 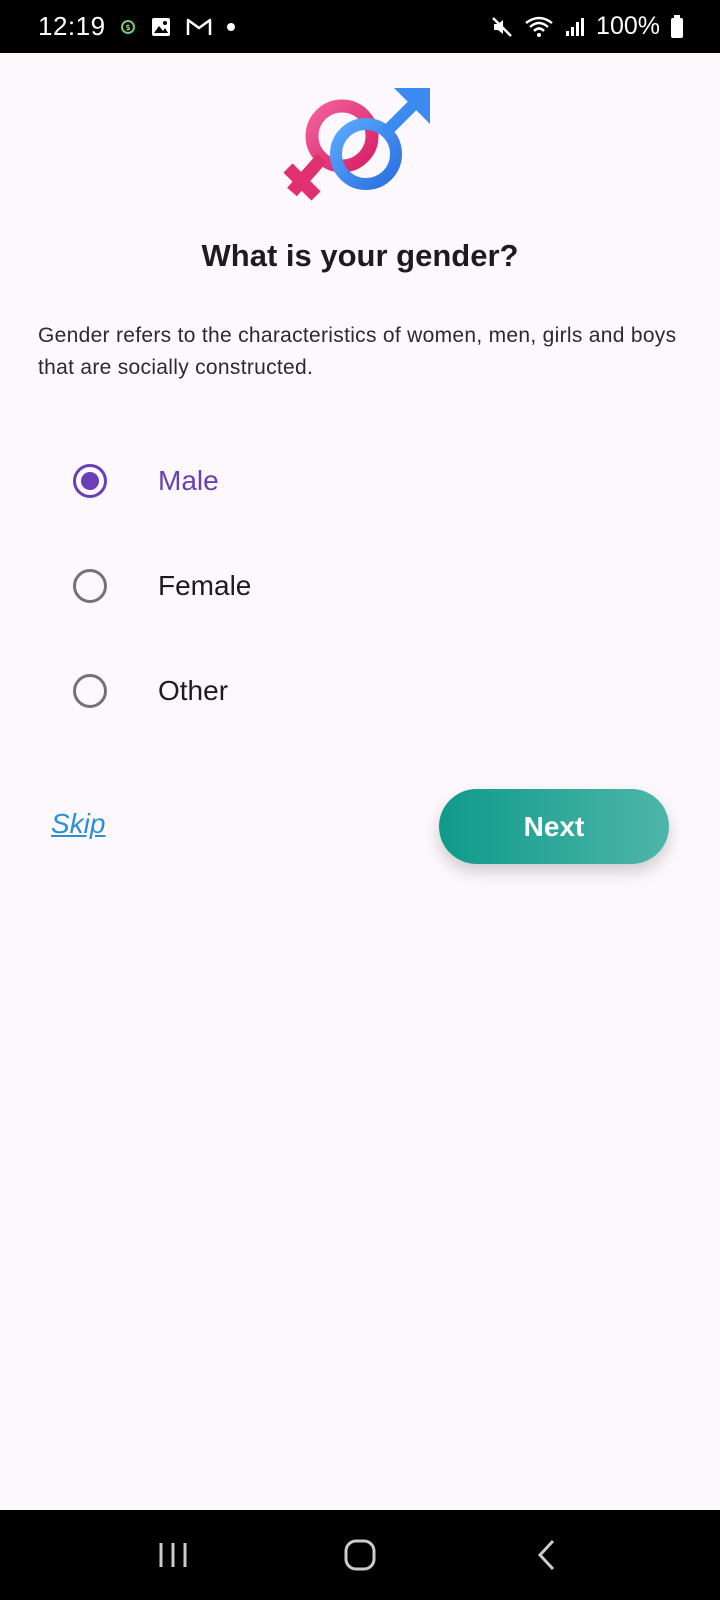 I want to click on status-right: 100%, so click(x=587, y=26).